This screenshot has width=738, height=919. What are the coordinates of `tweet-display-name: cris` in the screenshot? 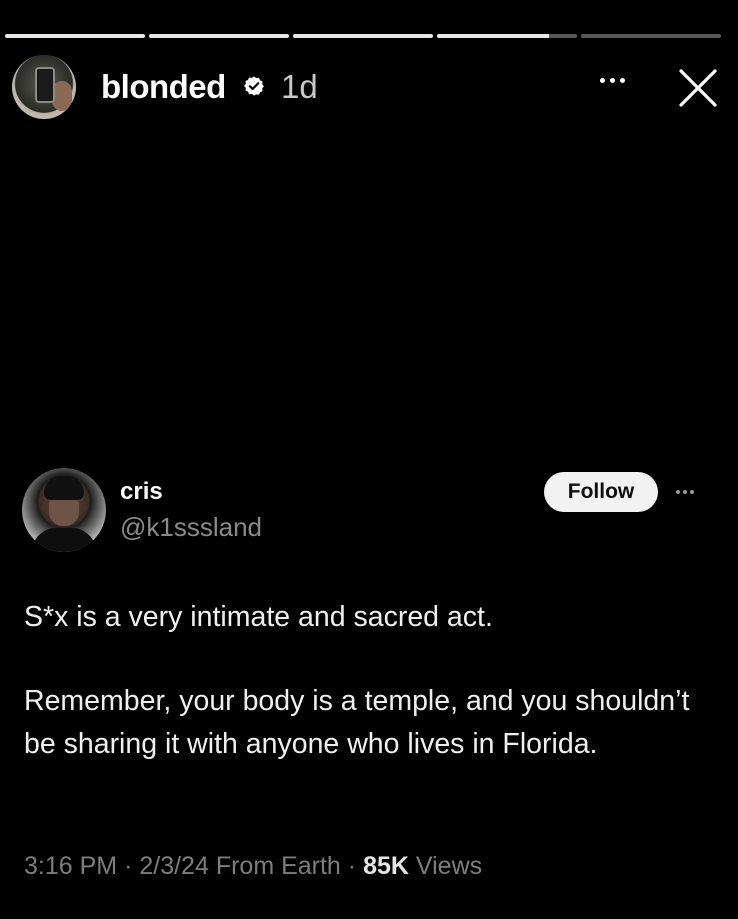 It's located at (141, 492).